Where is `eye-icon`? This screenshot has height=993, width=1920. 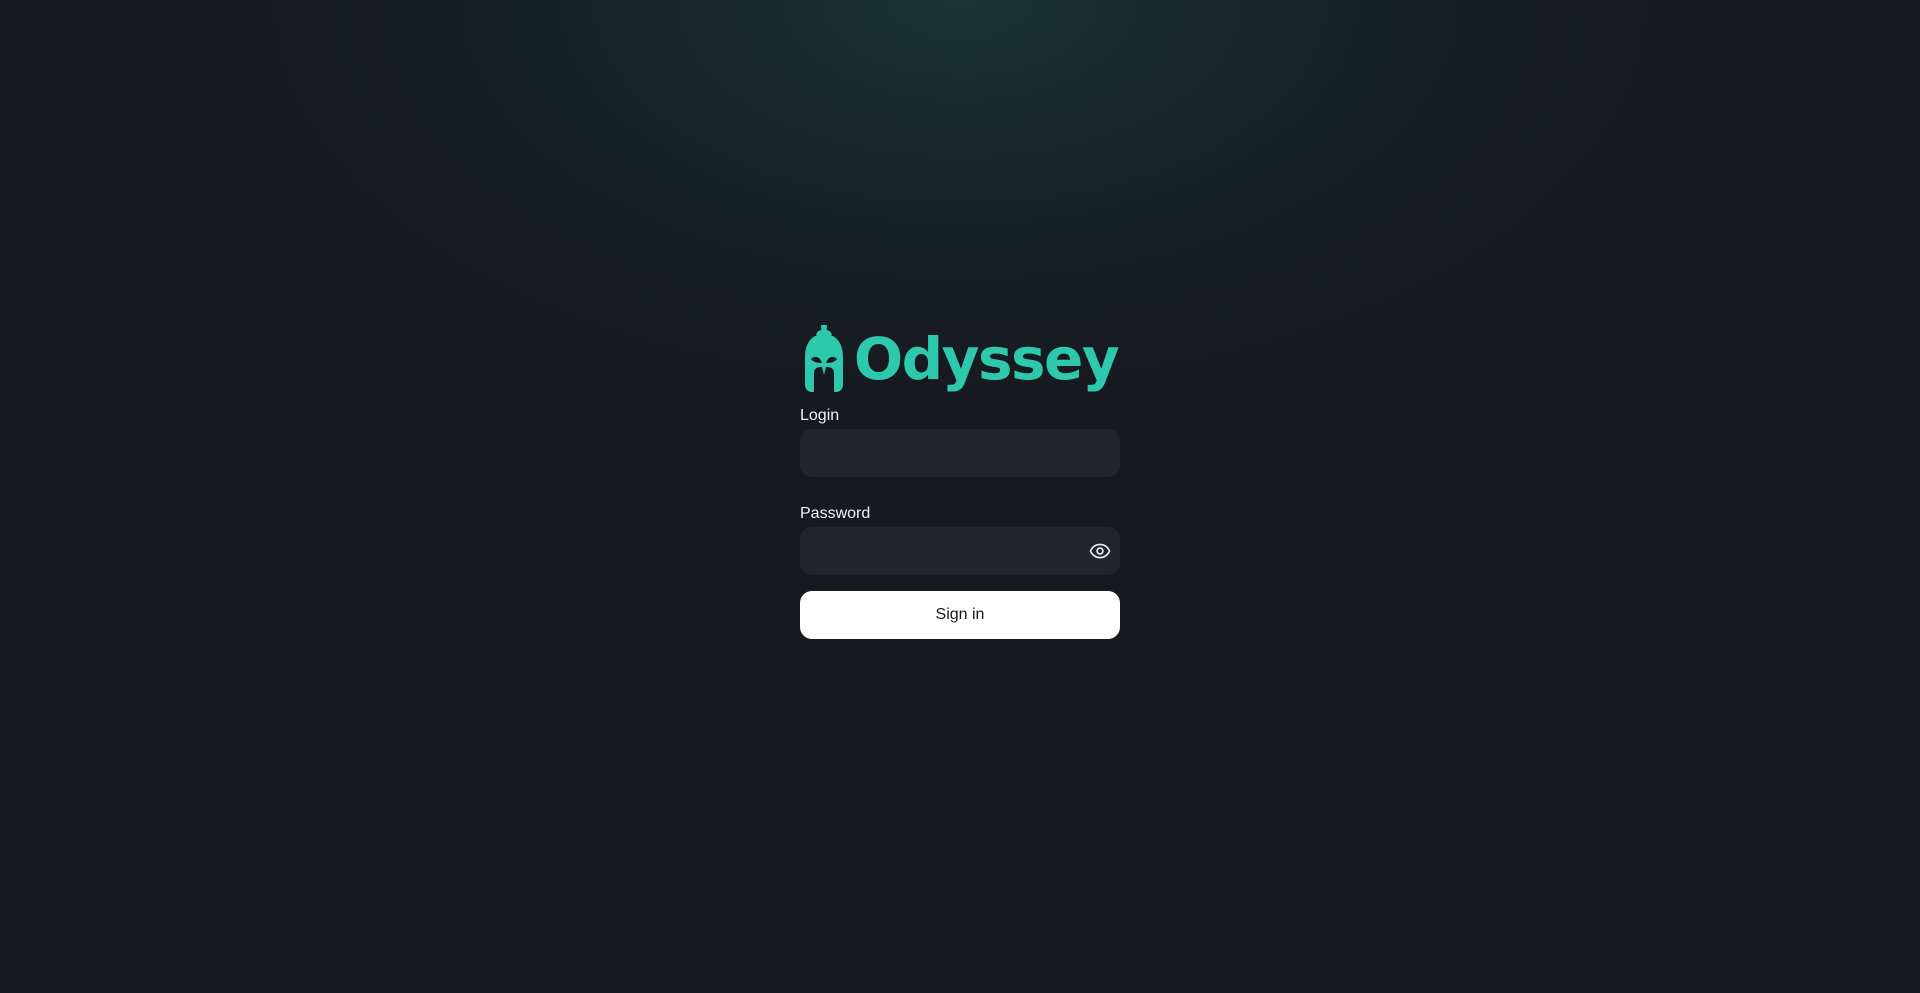
eye-icon is located at coordinates (1100, 551).